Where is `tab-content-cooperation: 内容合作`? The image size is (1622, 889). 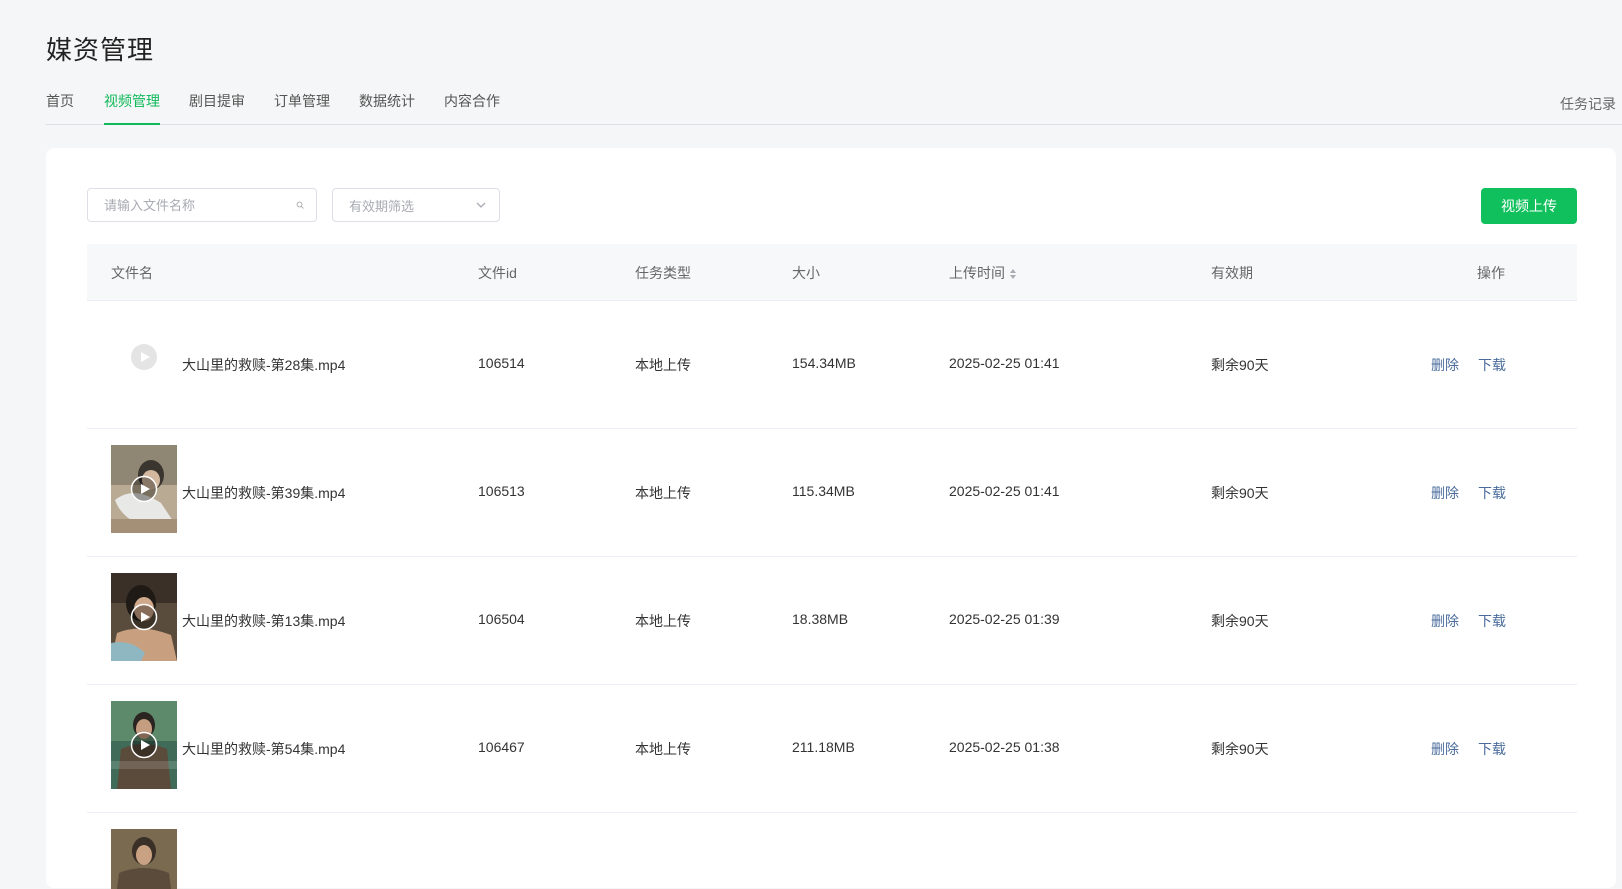
tab-content-cooperation: 内容合作 is located at coordinates (472, 107).